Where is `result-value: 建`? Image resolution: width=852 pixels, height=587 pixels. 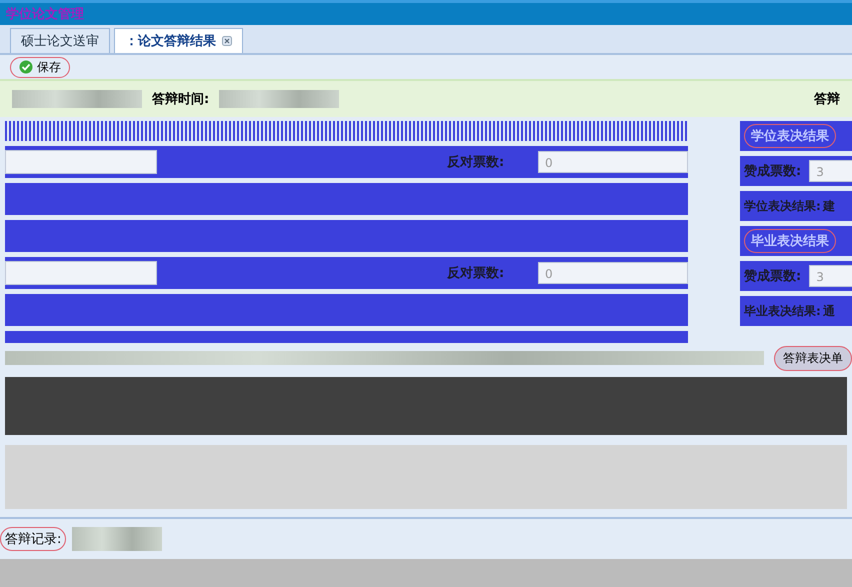 result-value: 建 is located at coordinates (828, 206).